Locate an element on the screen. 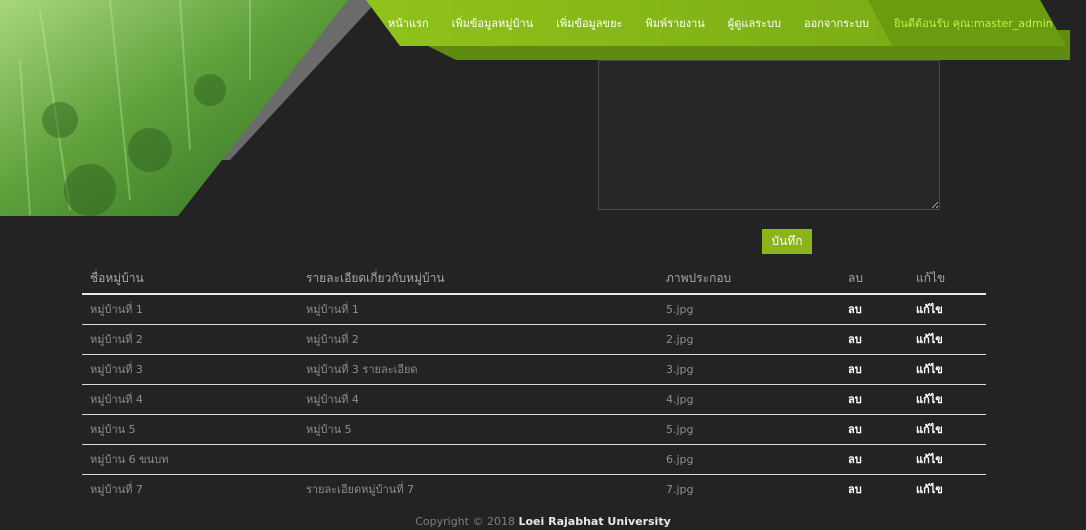 The height and width of the screenshot is (530, 1086). copyright-text: Copyright © 2018 is located at coordinates (465, 521).